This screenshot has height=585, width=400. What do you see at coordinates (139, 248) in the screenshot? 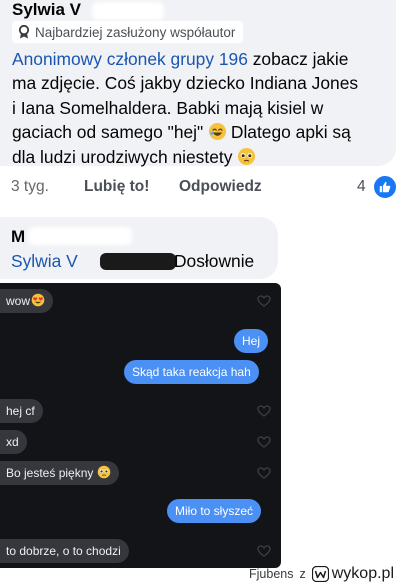
I see `comment-bubble-2: M Sylwia V Dosłownie` at bounding box center [139, 248].